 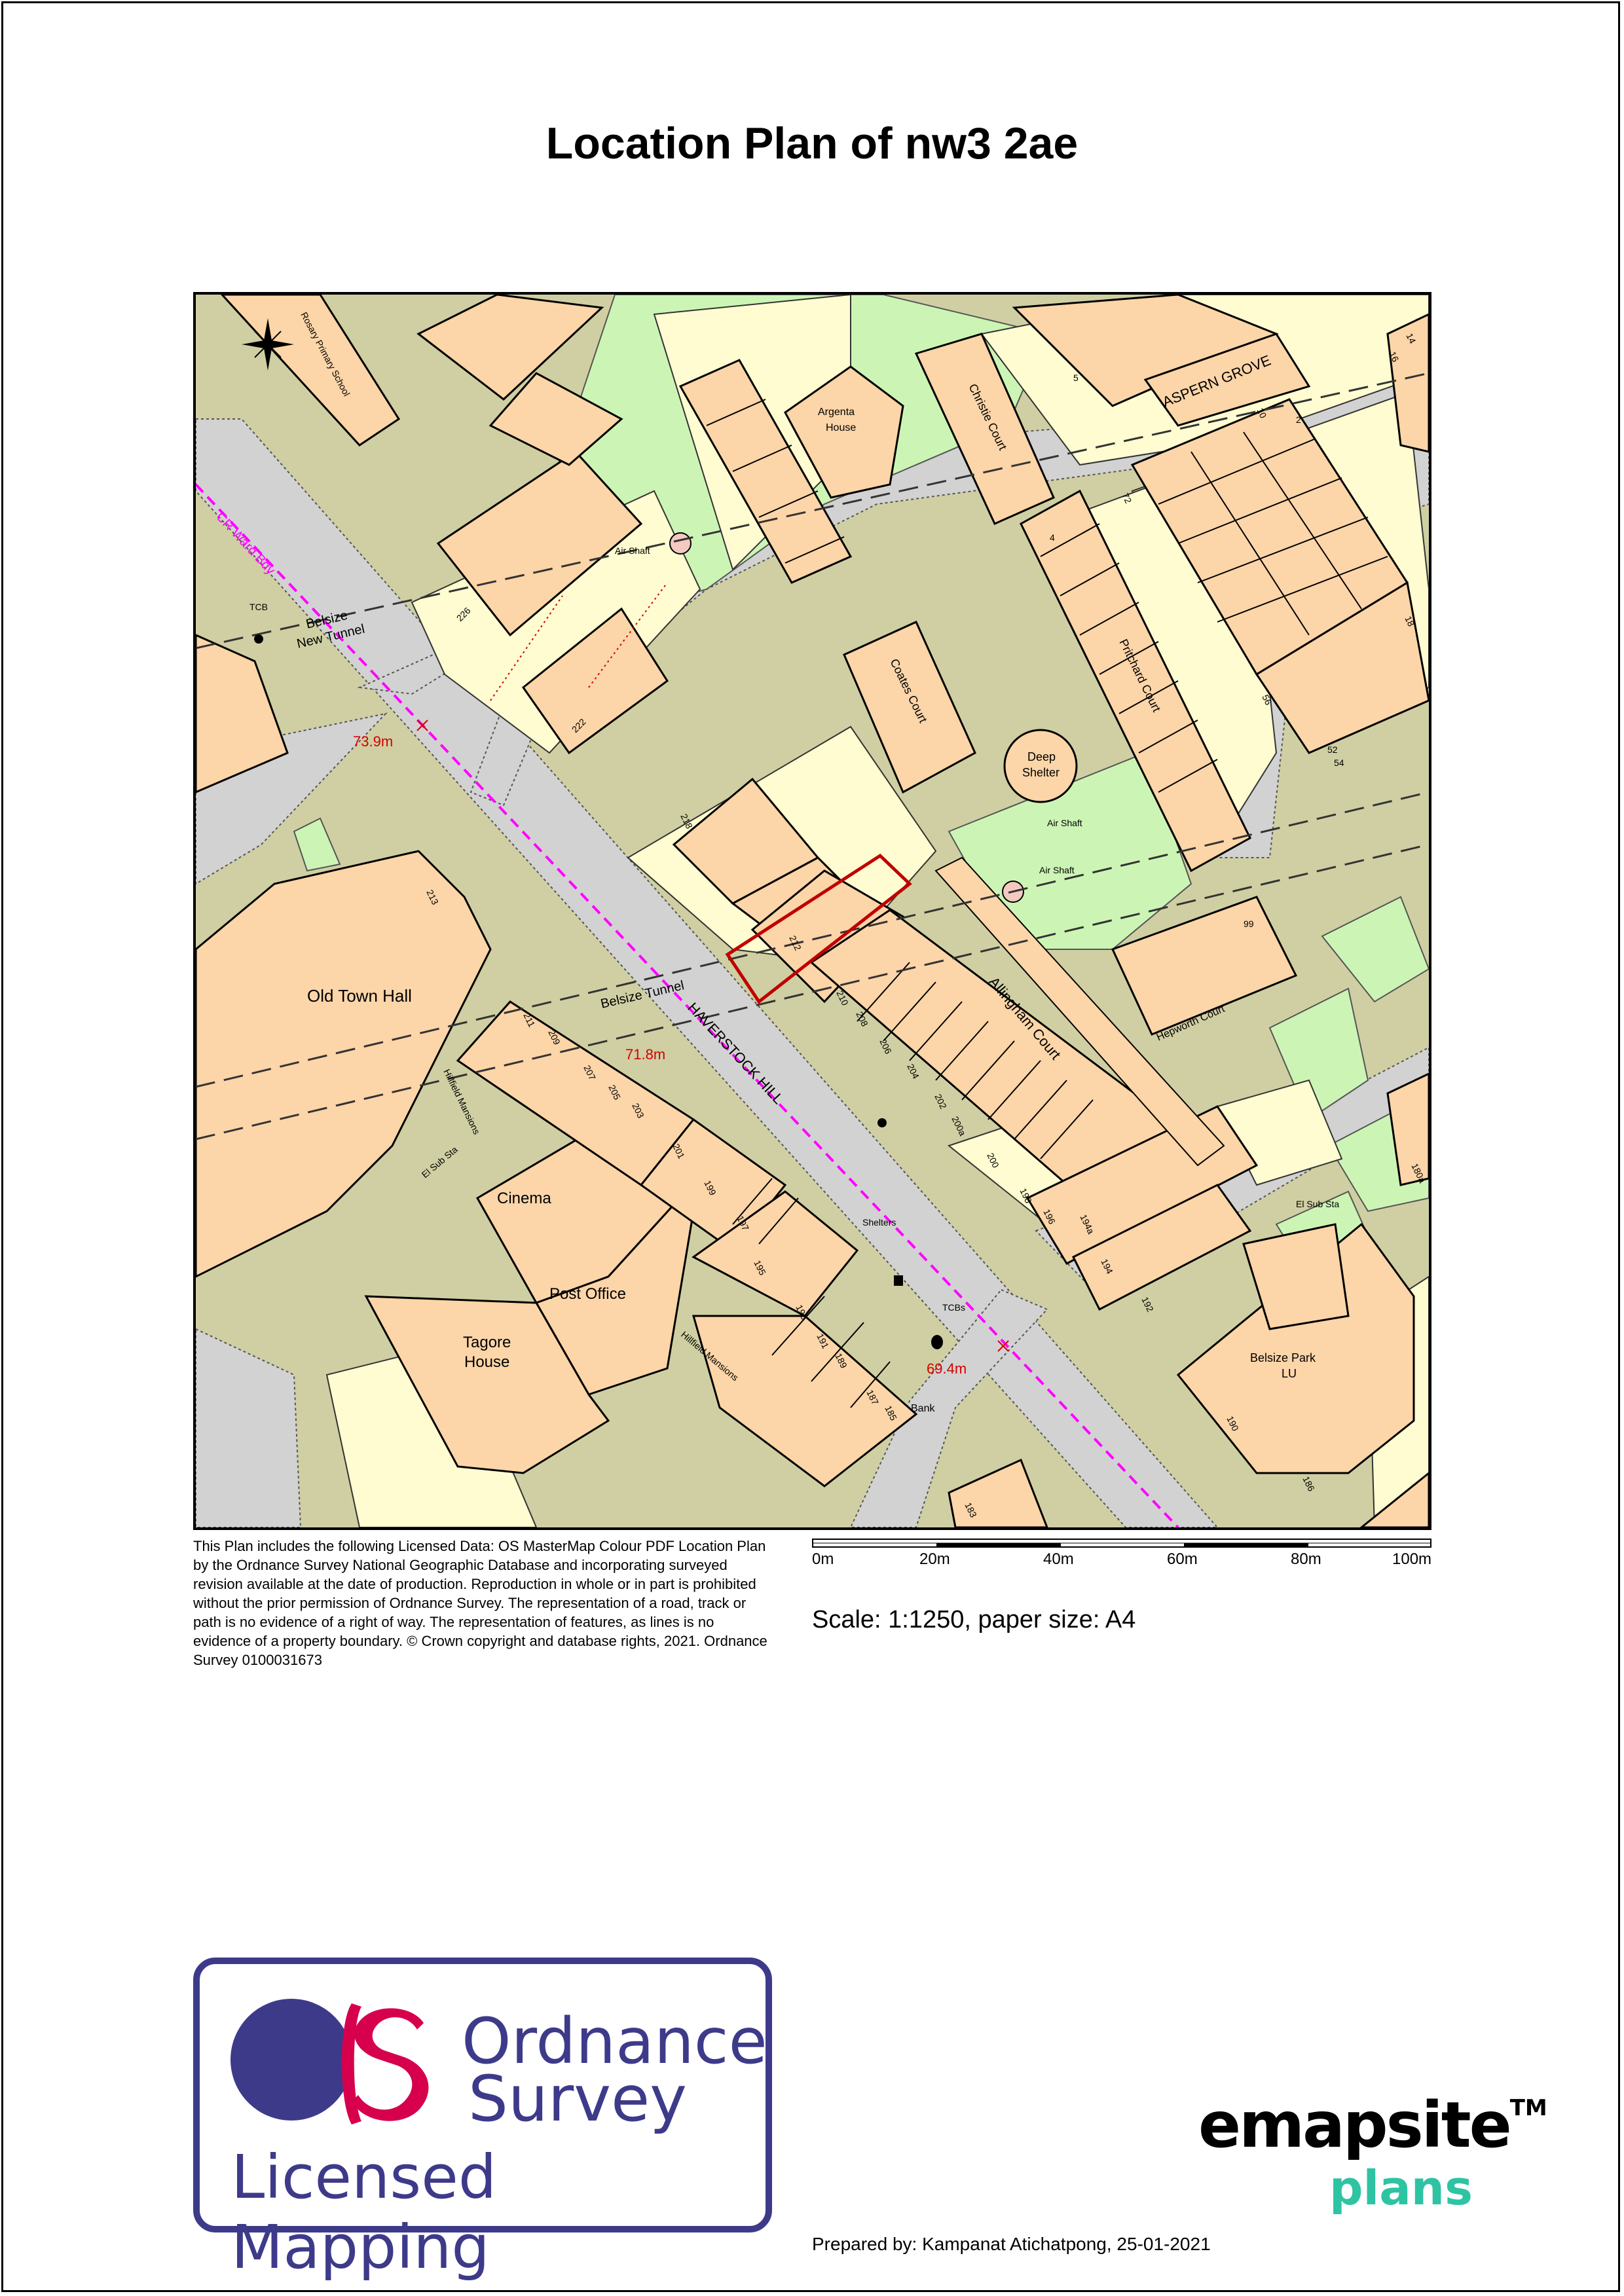 I want to click on emapsite-tm: TM, so click(x=1528, y=2108).